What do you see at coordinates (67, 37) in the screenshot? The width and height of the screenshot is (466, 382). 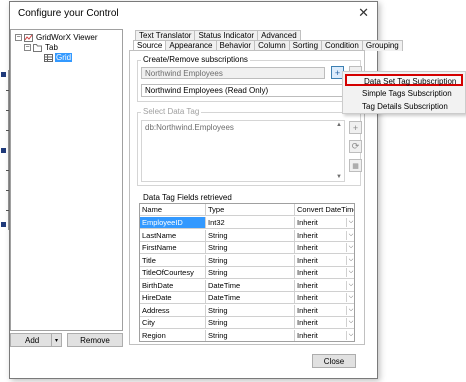 I see `tree-node-label: GridWorX Viewer` at bounding box center [67, 37].